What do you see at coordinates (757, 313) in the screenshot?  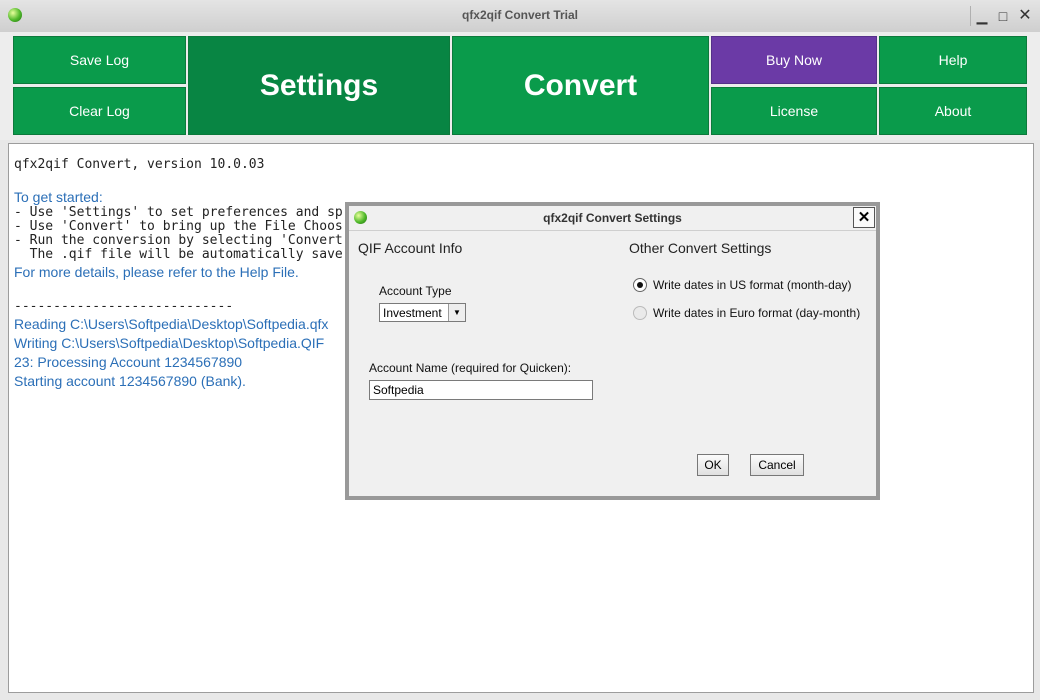 I see `euro-date-format-label: Write dates in Euro format (day-month)` at bounding box center [757, 313].